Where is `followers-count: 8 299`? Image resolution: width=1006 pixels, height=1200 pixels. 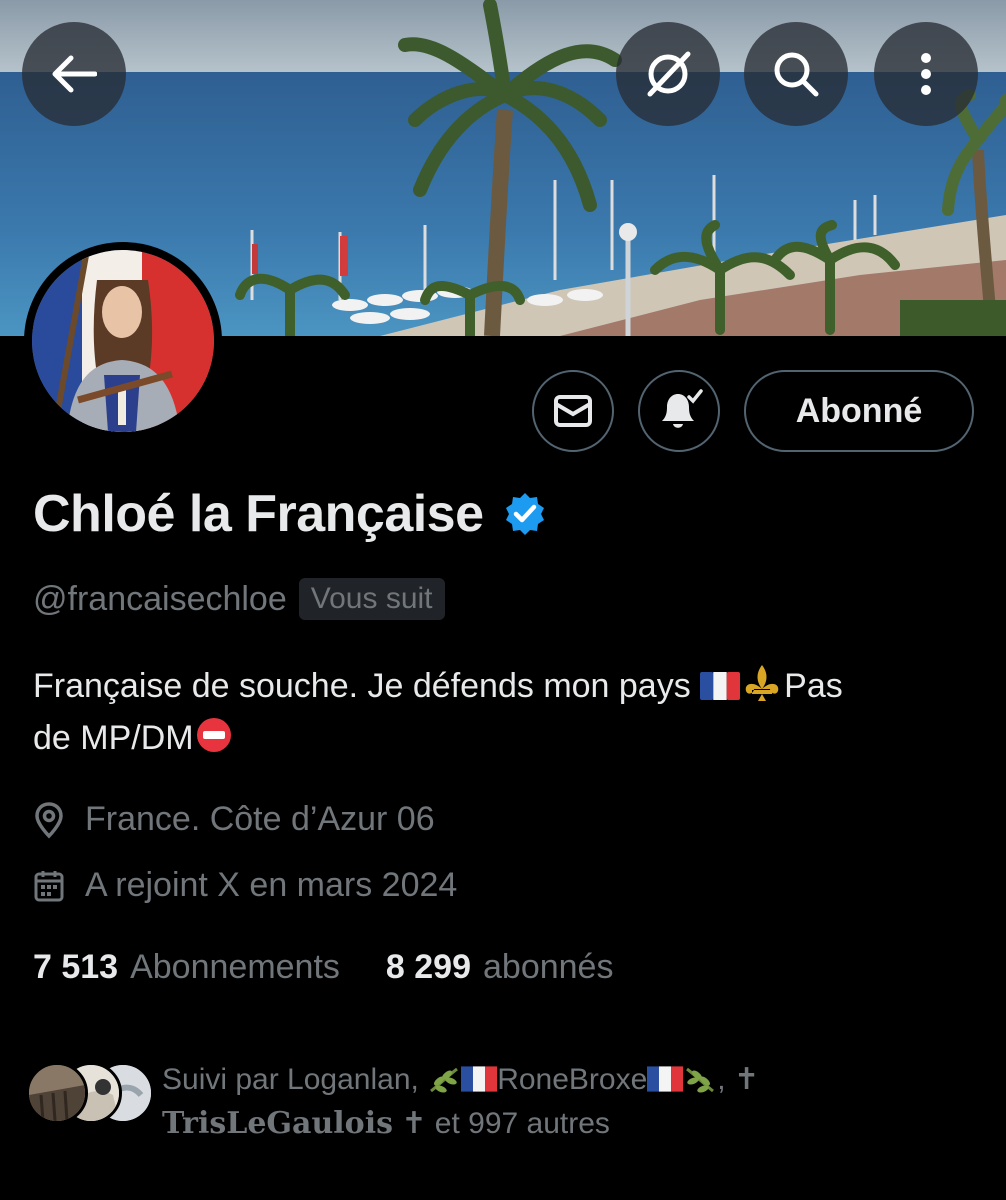
followers-count: 8 299 is located at coordinates (428, 967).